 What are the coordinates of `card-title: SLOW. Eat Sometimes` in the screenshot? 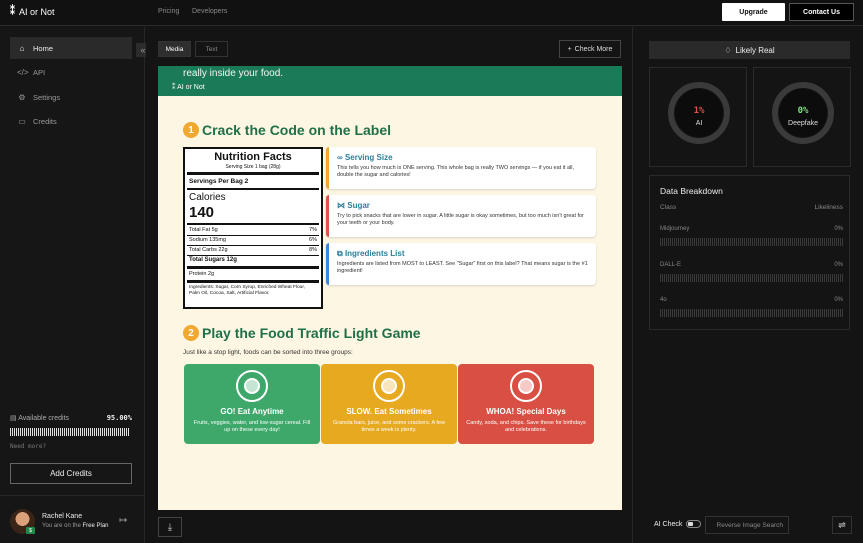 It's located at (389, 411).